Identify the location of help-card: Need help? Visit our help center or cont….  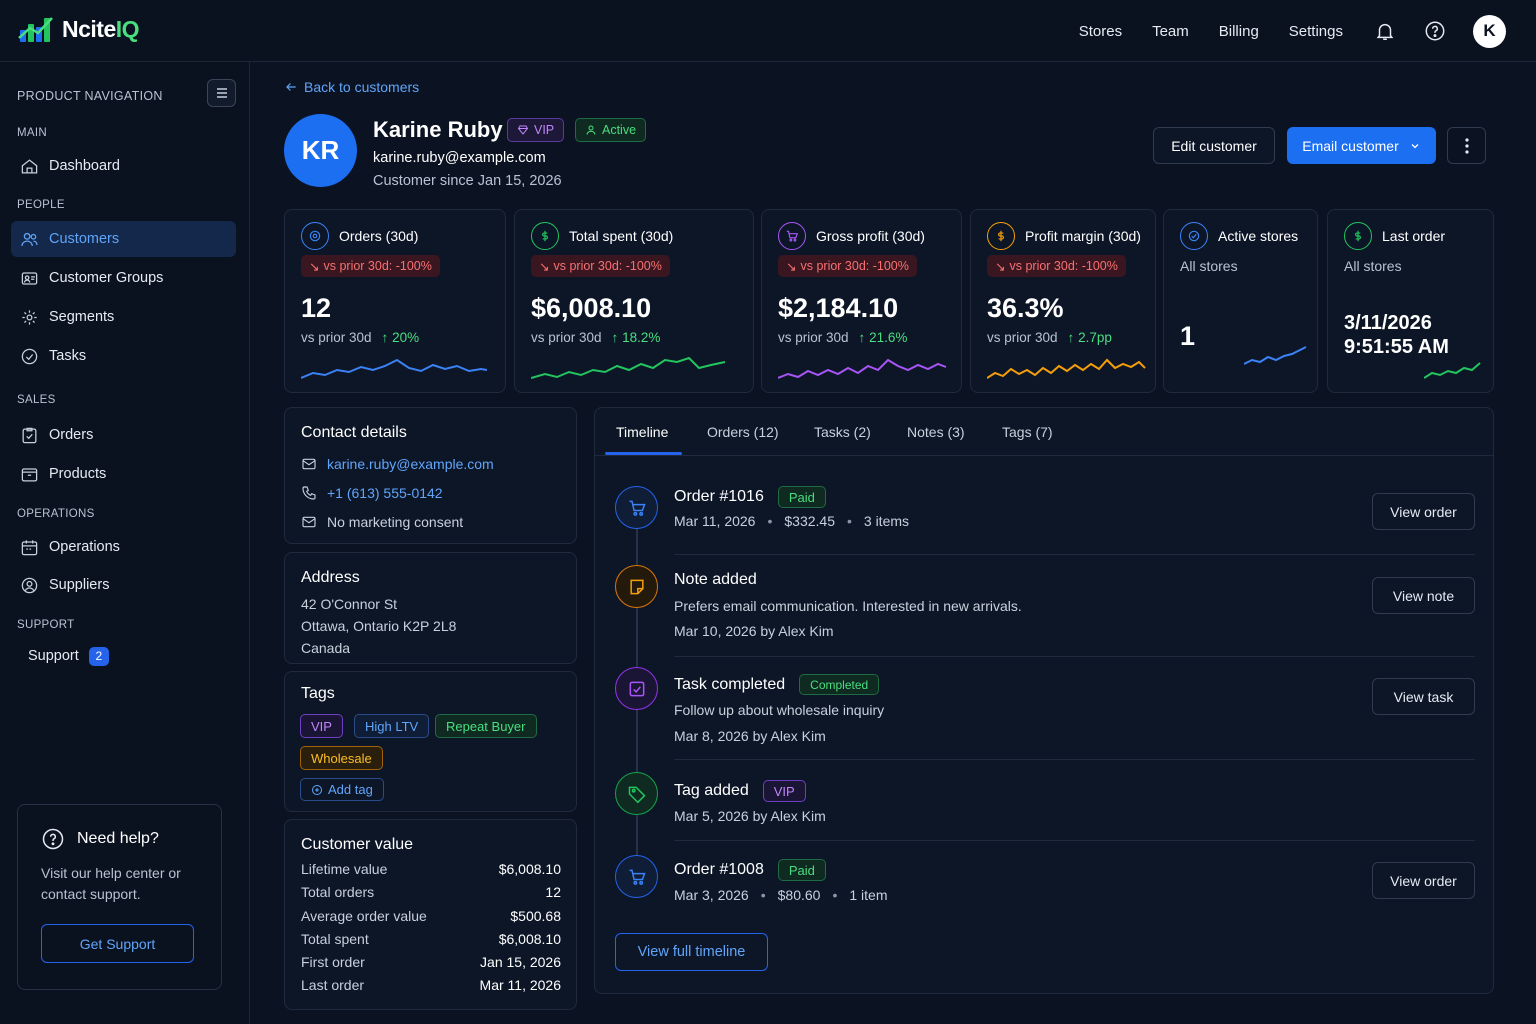
(119, 897).